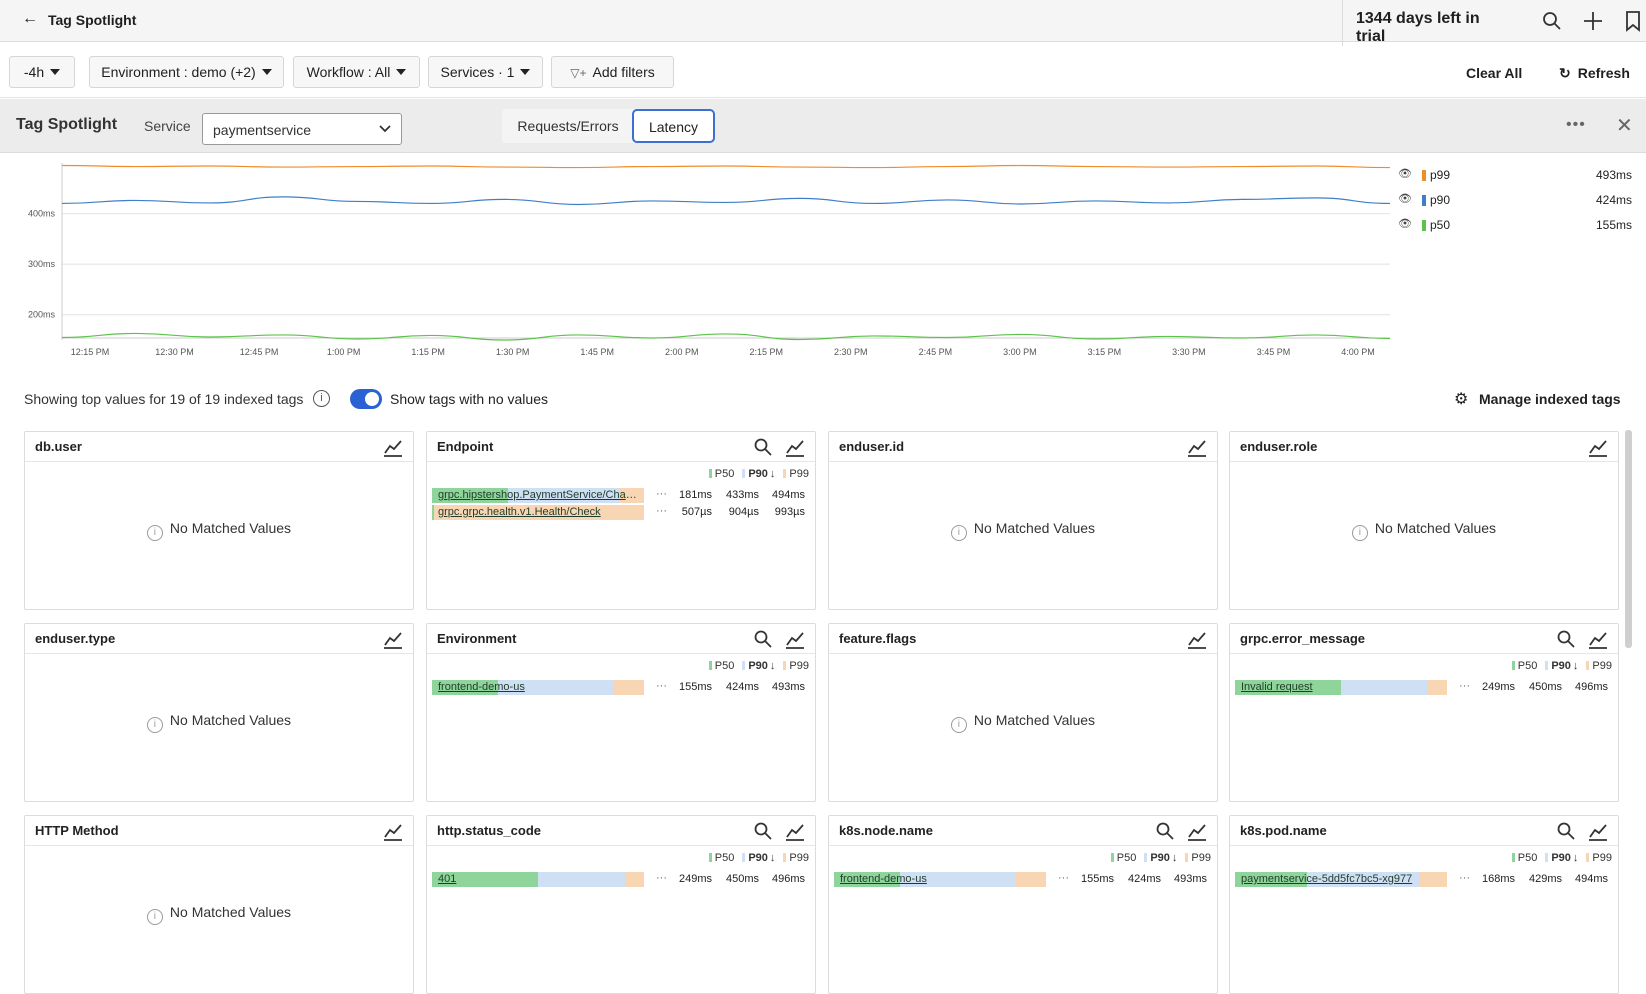 This screenshot has height=994, width=1646. I want to click on card-header: enduser.role, so click(1424, 447).